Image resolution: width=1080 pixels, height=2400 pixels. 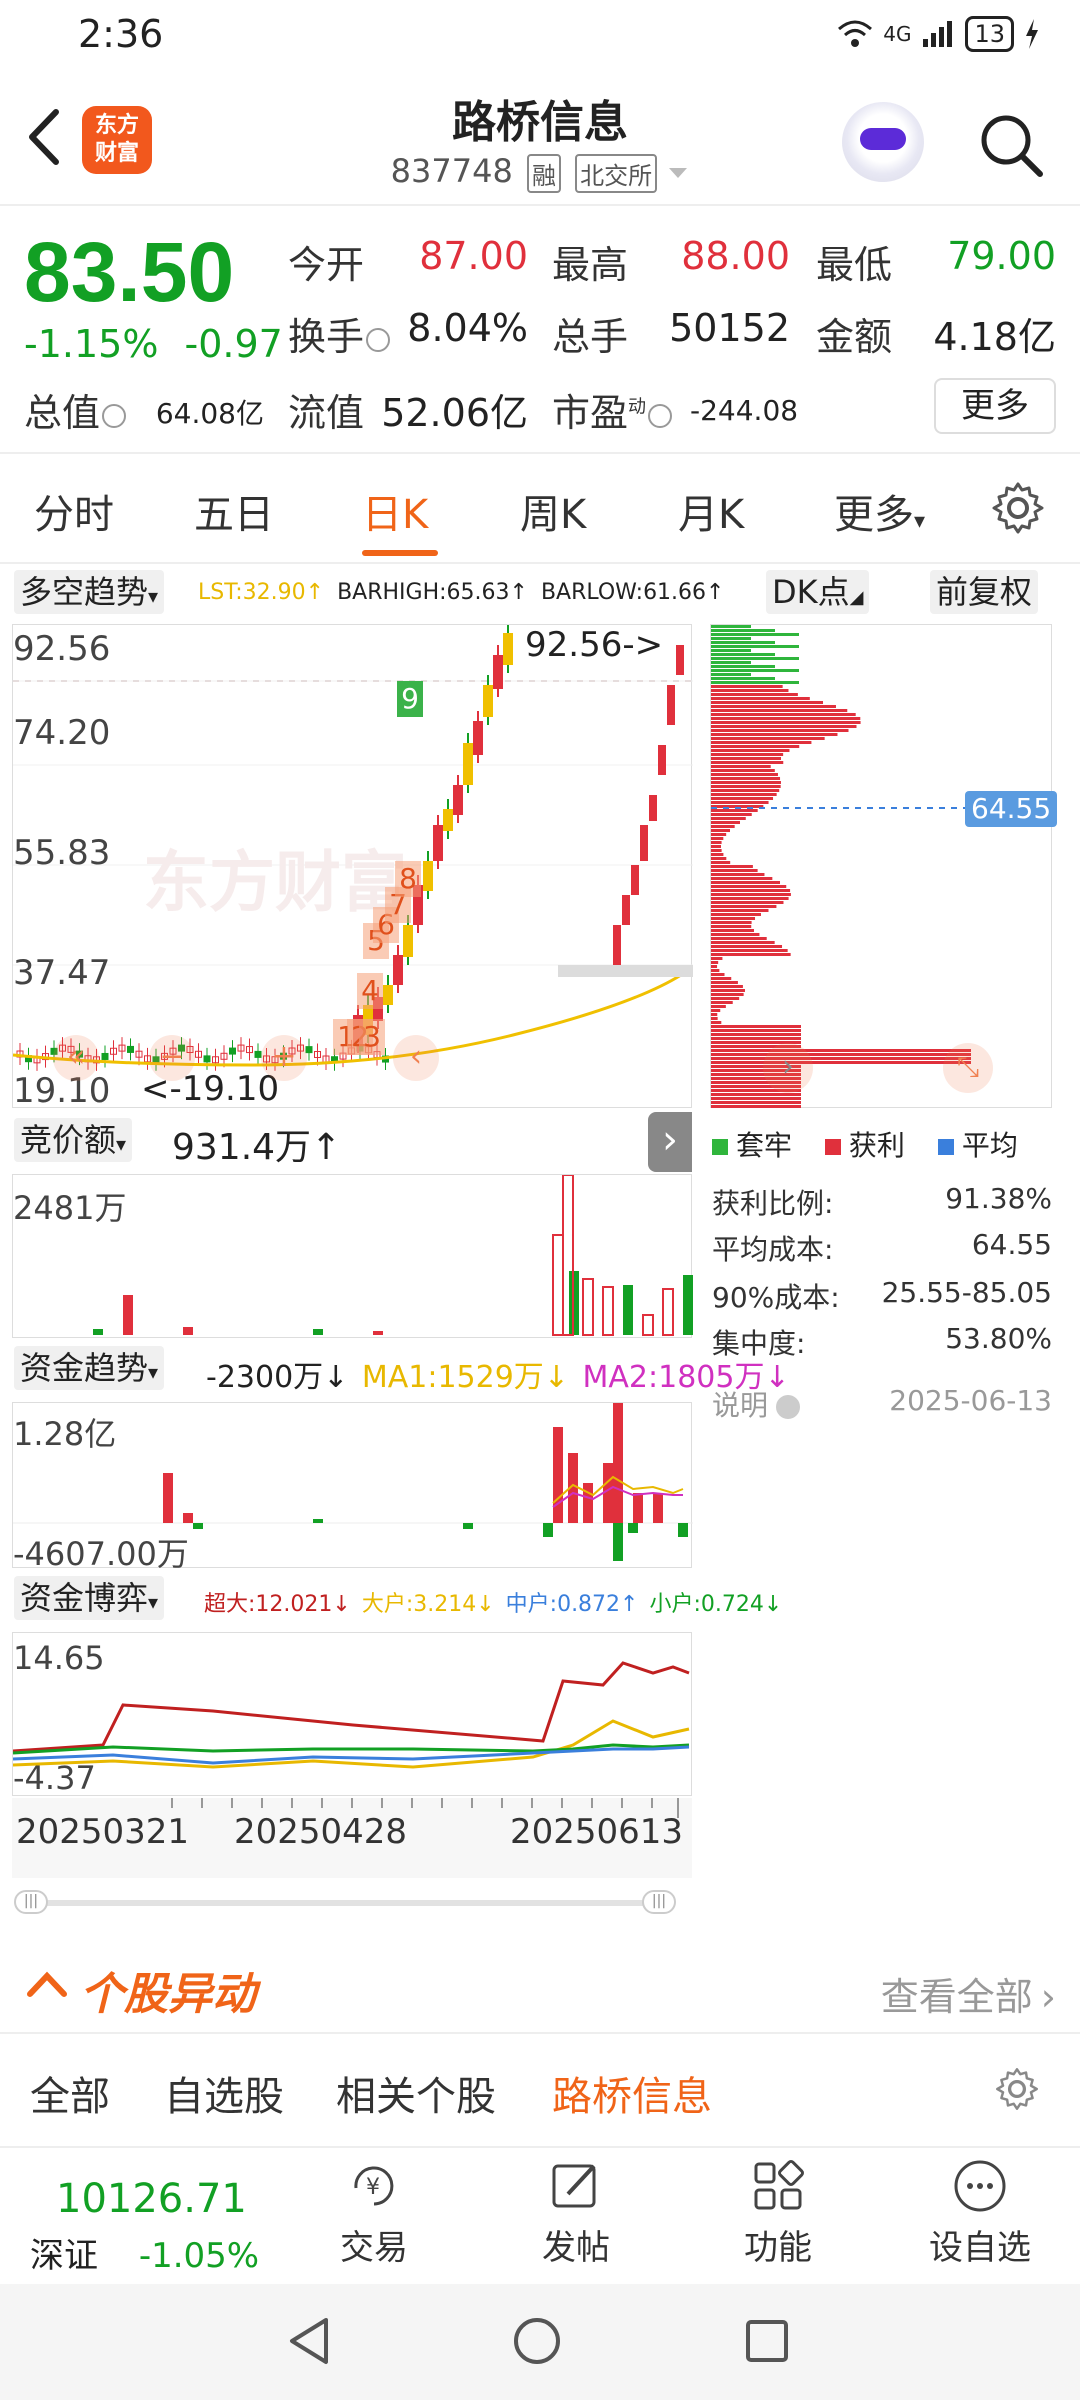 I want to click on high-marker: 92.56->, so click(x=594, y=645).